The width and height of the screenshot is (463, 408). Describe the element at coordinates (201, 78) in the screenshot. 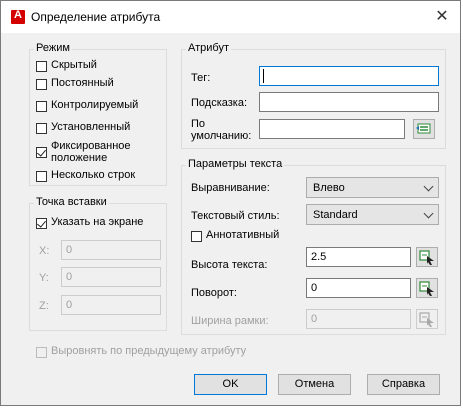

I see `tag-label: Тег:` at that location.